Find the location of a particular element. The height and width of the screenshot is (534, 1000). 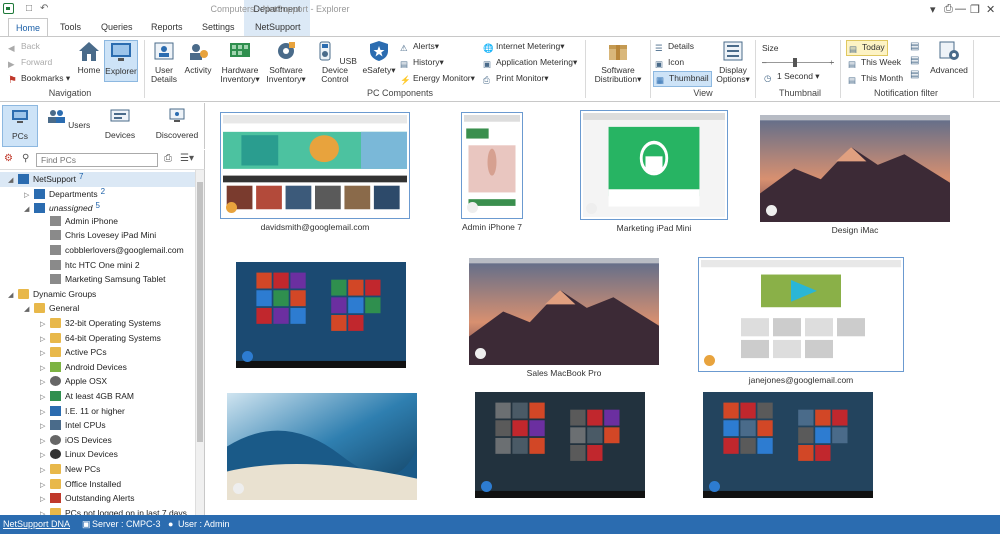

filter-this-month-button: ▤ This Month is located at coordinates (875, 79).